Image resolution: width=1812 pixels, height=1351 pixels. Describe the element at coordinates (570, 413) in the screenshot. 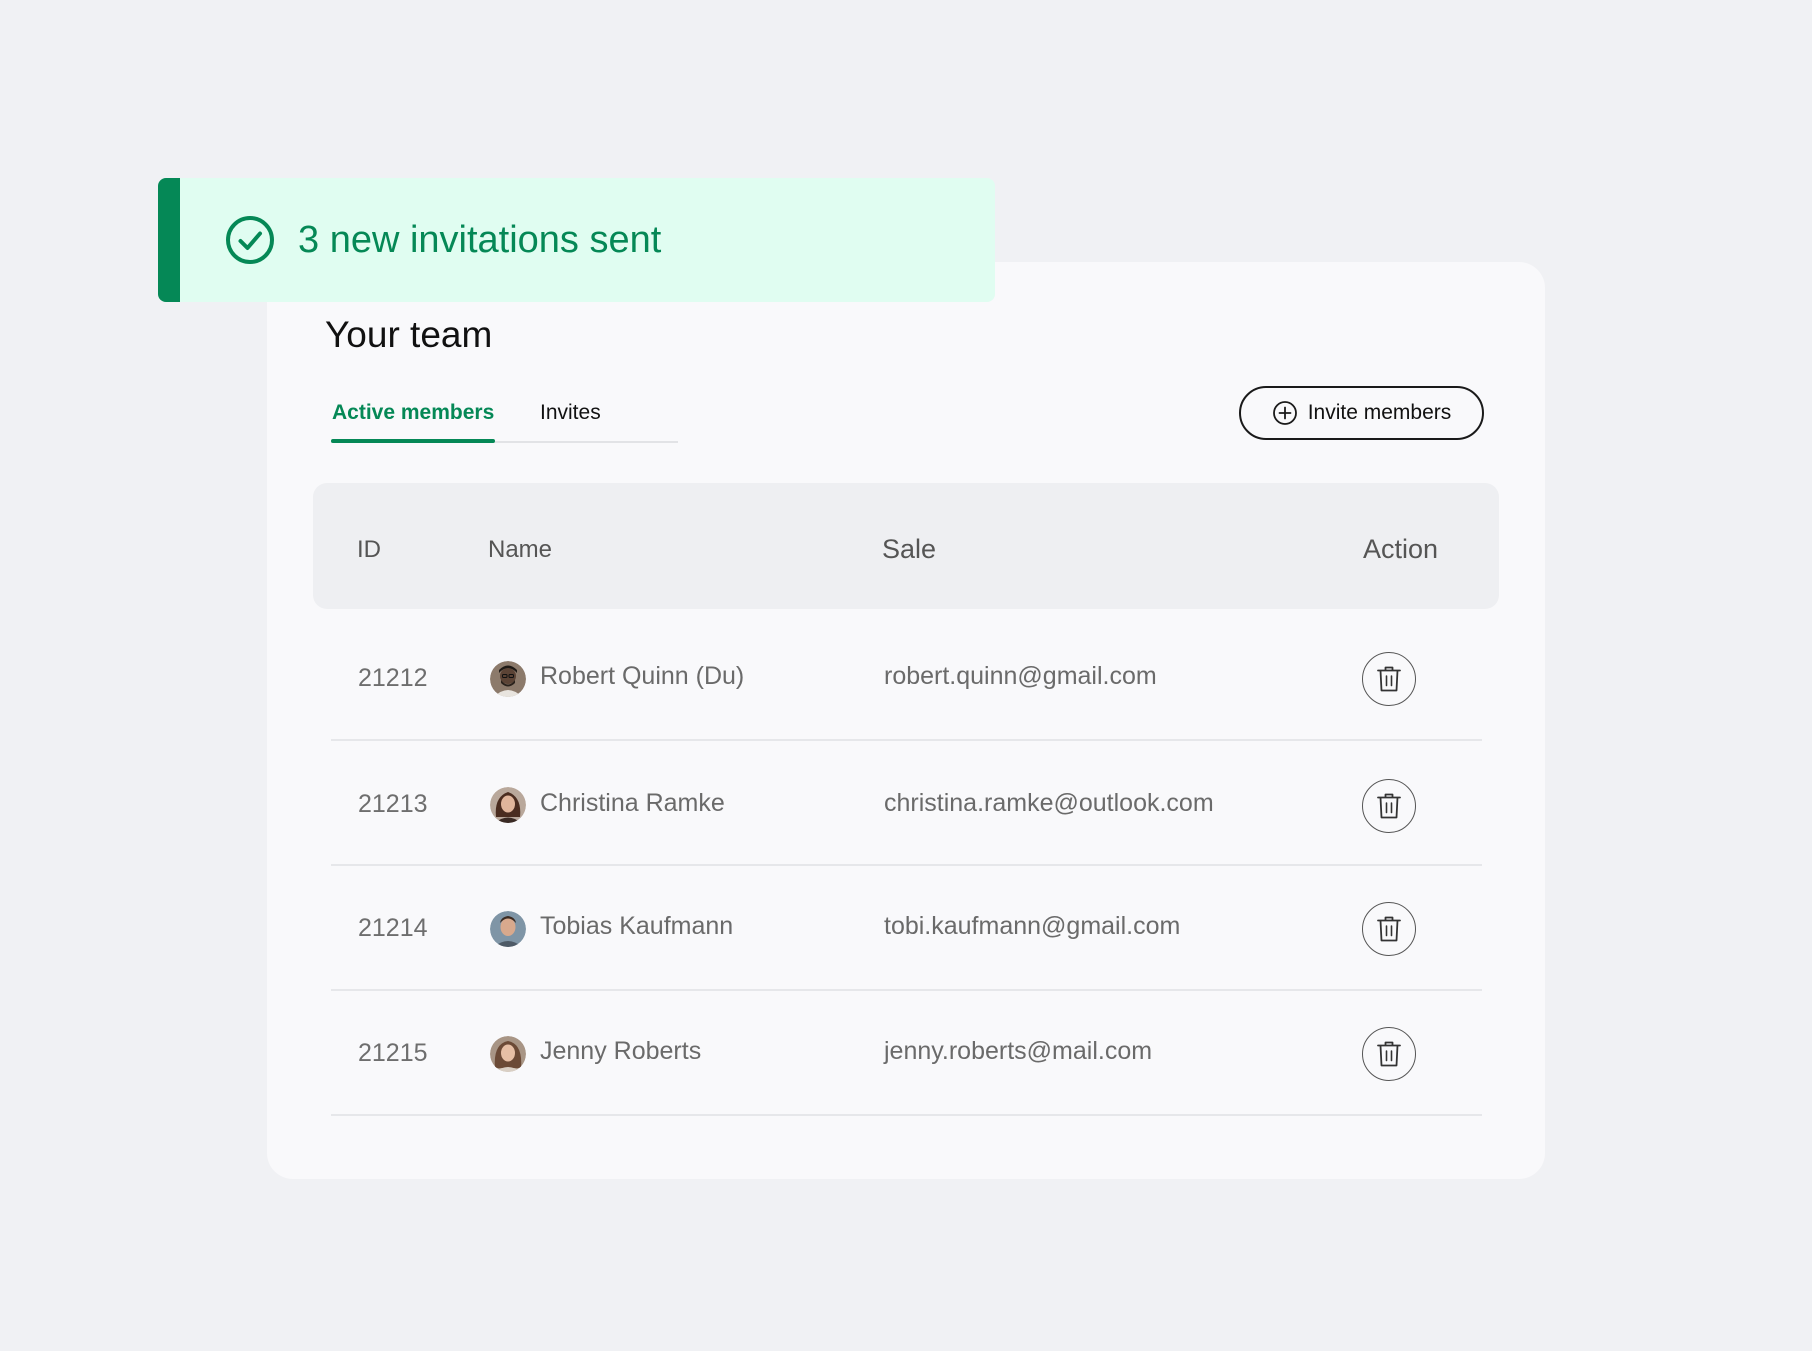

I see `tab-invites: Invites` at that location.